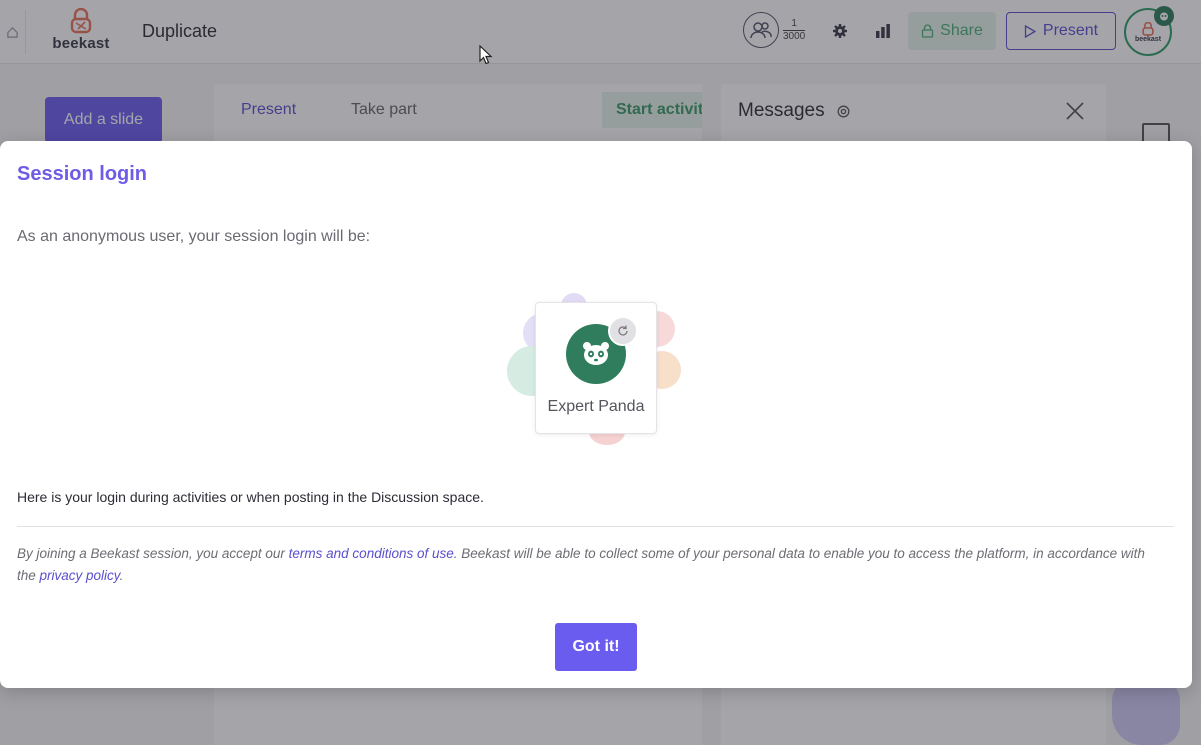 This screenshot has height=745, width=1201. What do you see at coordinates (596, 368) in the screenshot?
I see `avatar-card: Expert Panda` at bounding box center [596, 368].